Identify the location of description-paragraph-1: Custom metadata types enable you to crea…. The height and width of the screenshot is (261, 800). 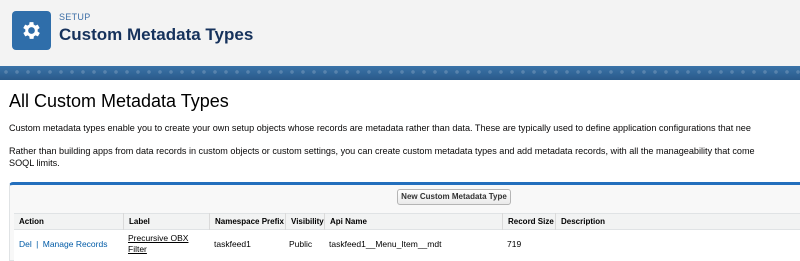
(380, 128).